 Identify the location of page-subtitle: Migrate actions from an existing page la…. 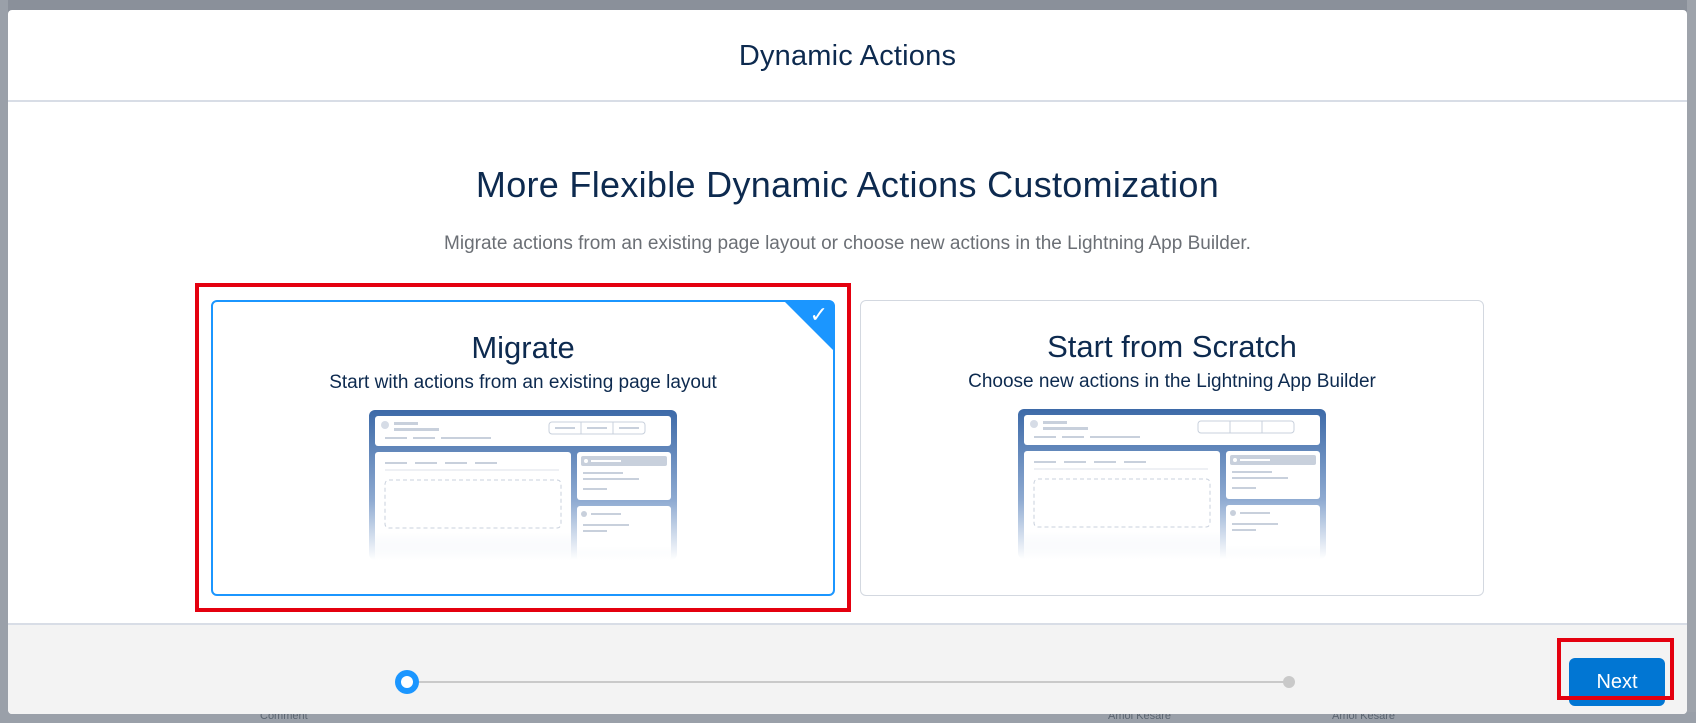
(847, 243).